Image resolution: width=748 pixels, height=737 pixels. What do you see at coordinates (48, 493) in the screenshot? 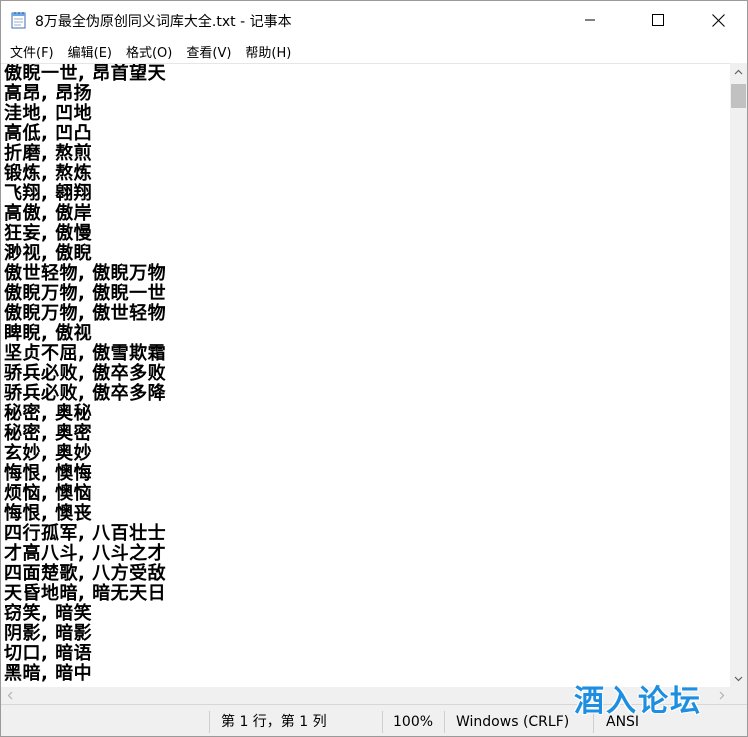
I see `text-line: 烦恼, 懊恼` at bounding box center [48, 493].